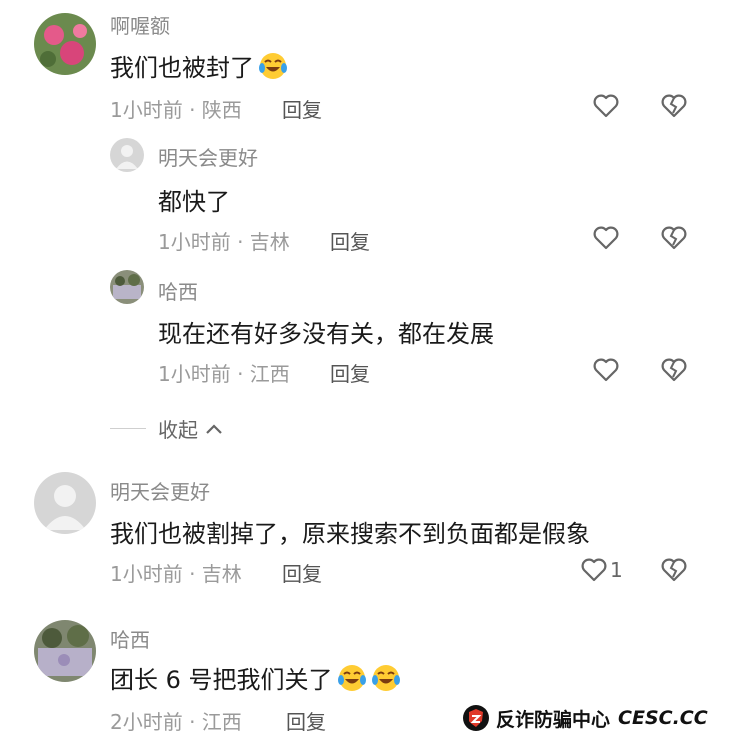 The image size is (734, 744). Describe the element at coordinates (616, 570) in the screenshot. I see `like-count: 1` at that location.